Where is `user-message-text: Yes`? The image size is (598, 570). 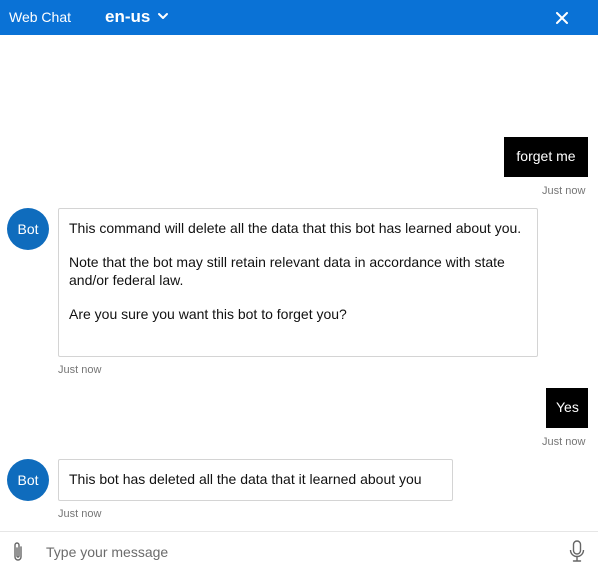 user-message-text: Yes is located at coordinates (567, 407).